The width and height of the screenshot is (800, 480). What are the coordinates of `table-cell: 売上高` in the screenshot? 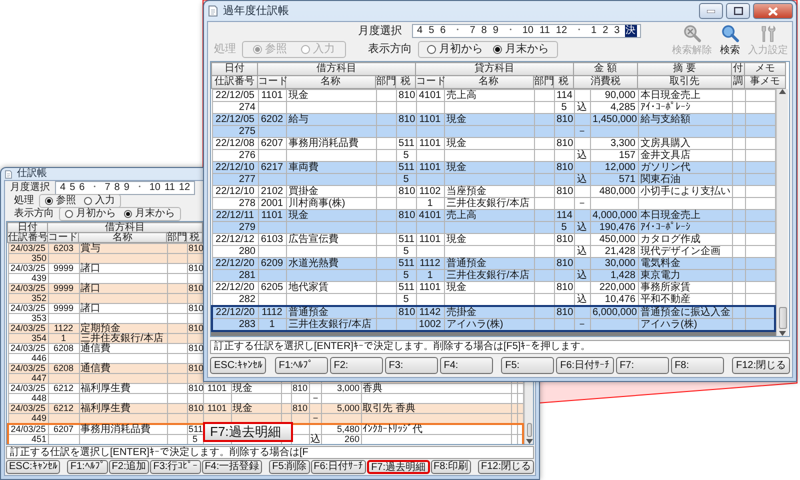 It's located at (489, 96).